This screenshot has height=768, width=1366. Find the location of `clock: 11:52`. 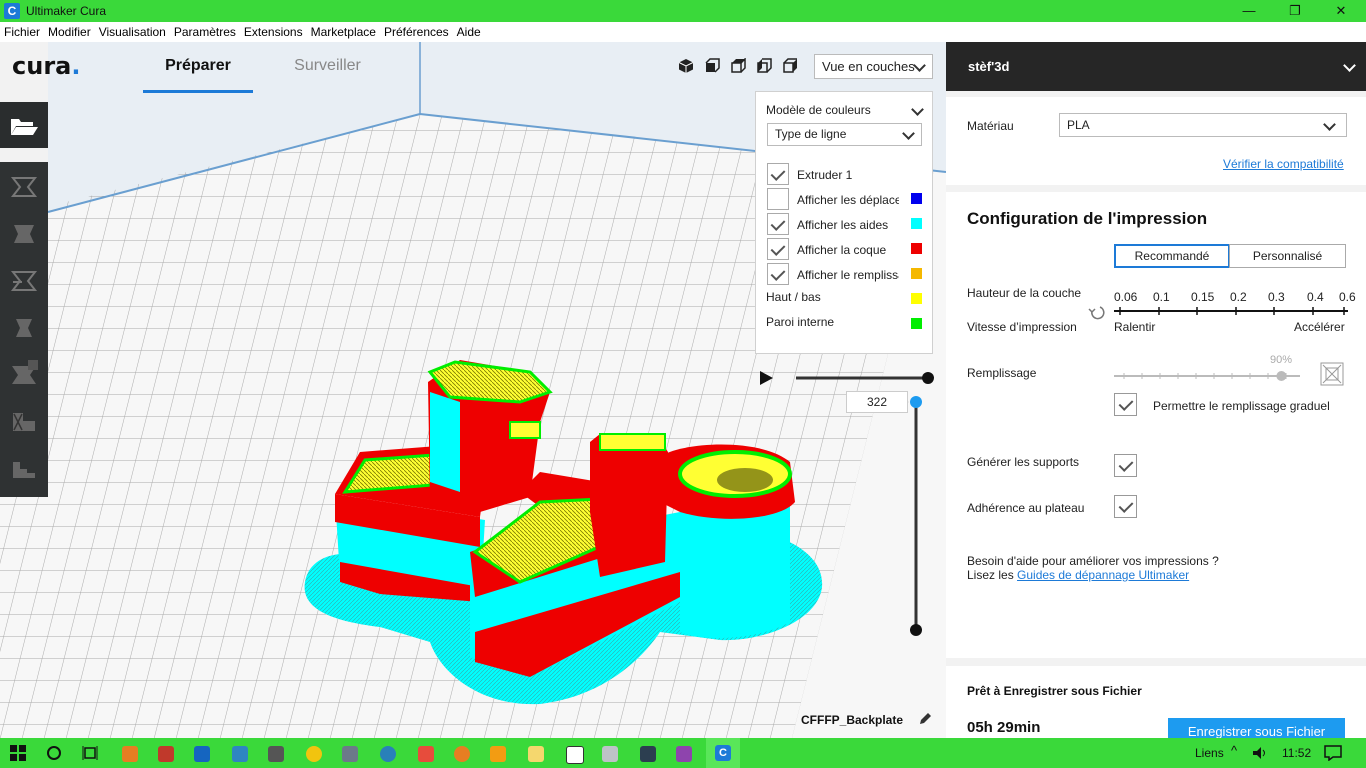

clock: 11:52 is located at coordinates (1296, 753).